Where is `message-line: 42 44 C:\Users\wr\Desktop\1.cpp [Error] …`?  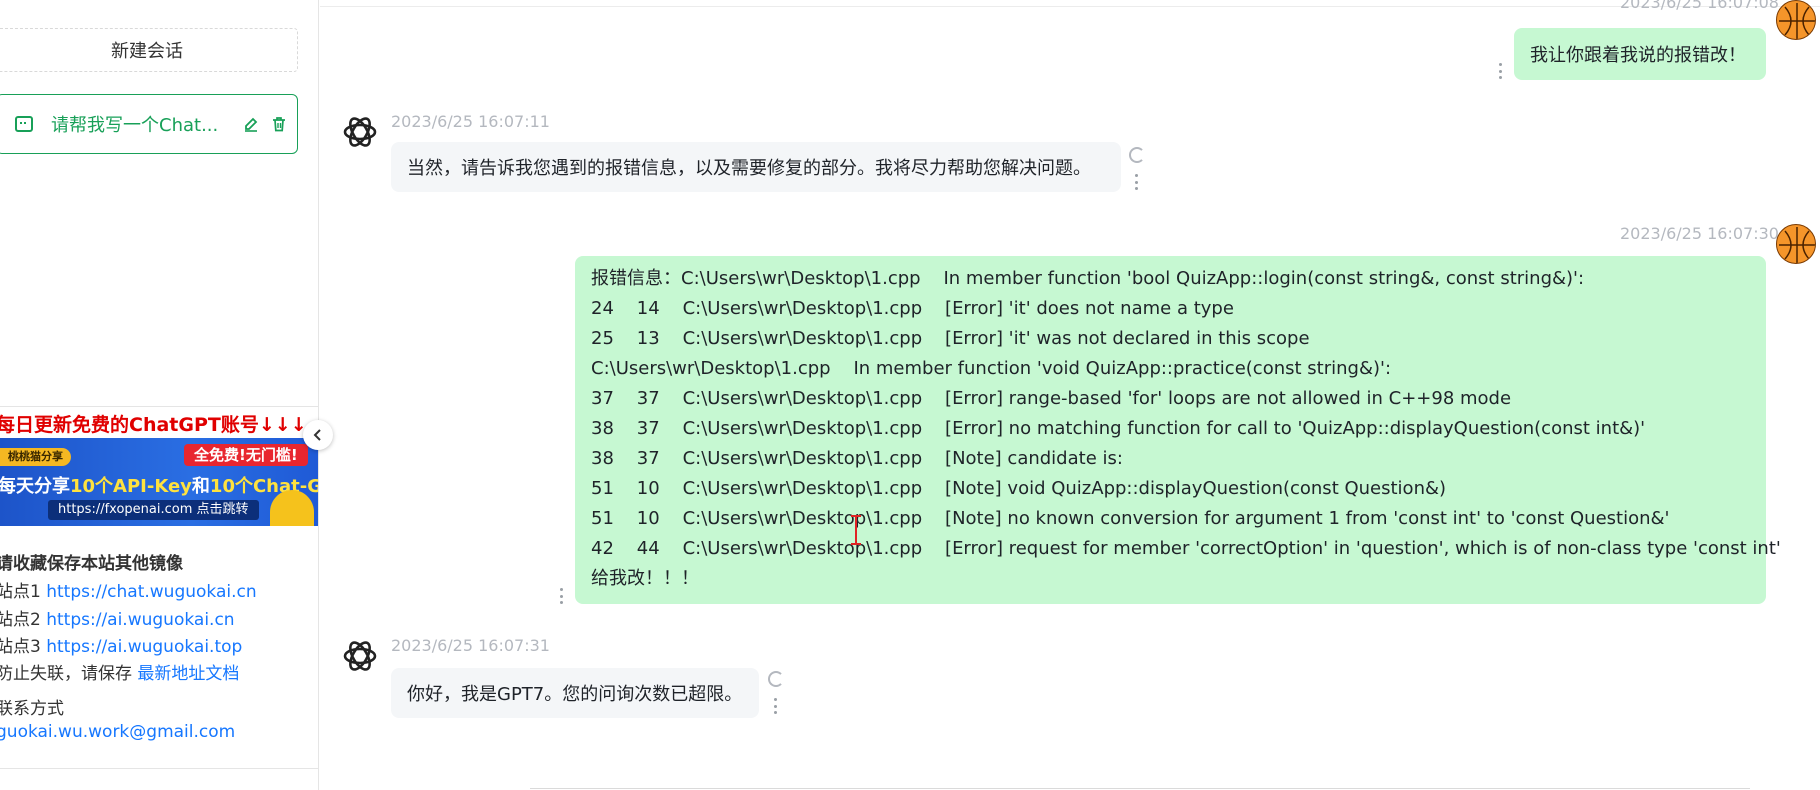
message-line: 42 44 C:\Users\wr\Desktop\1.cpp [Error] … is located at coordinates (1186, 548).